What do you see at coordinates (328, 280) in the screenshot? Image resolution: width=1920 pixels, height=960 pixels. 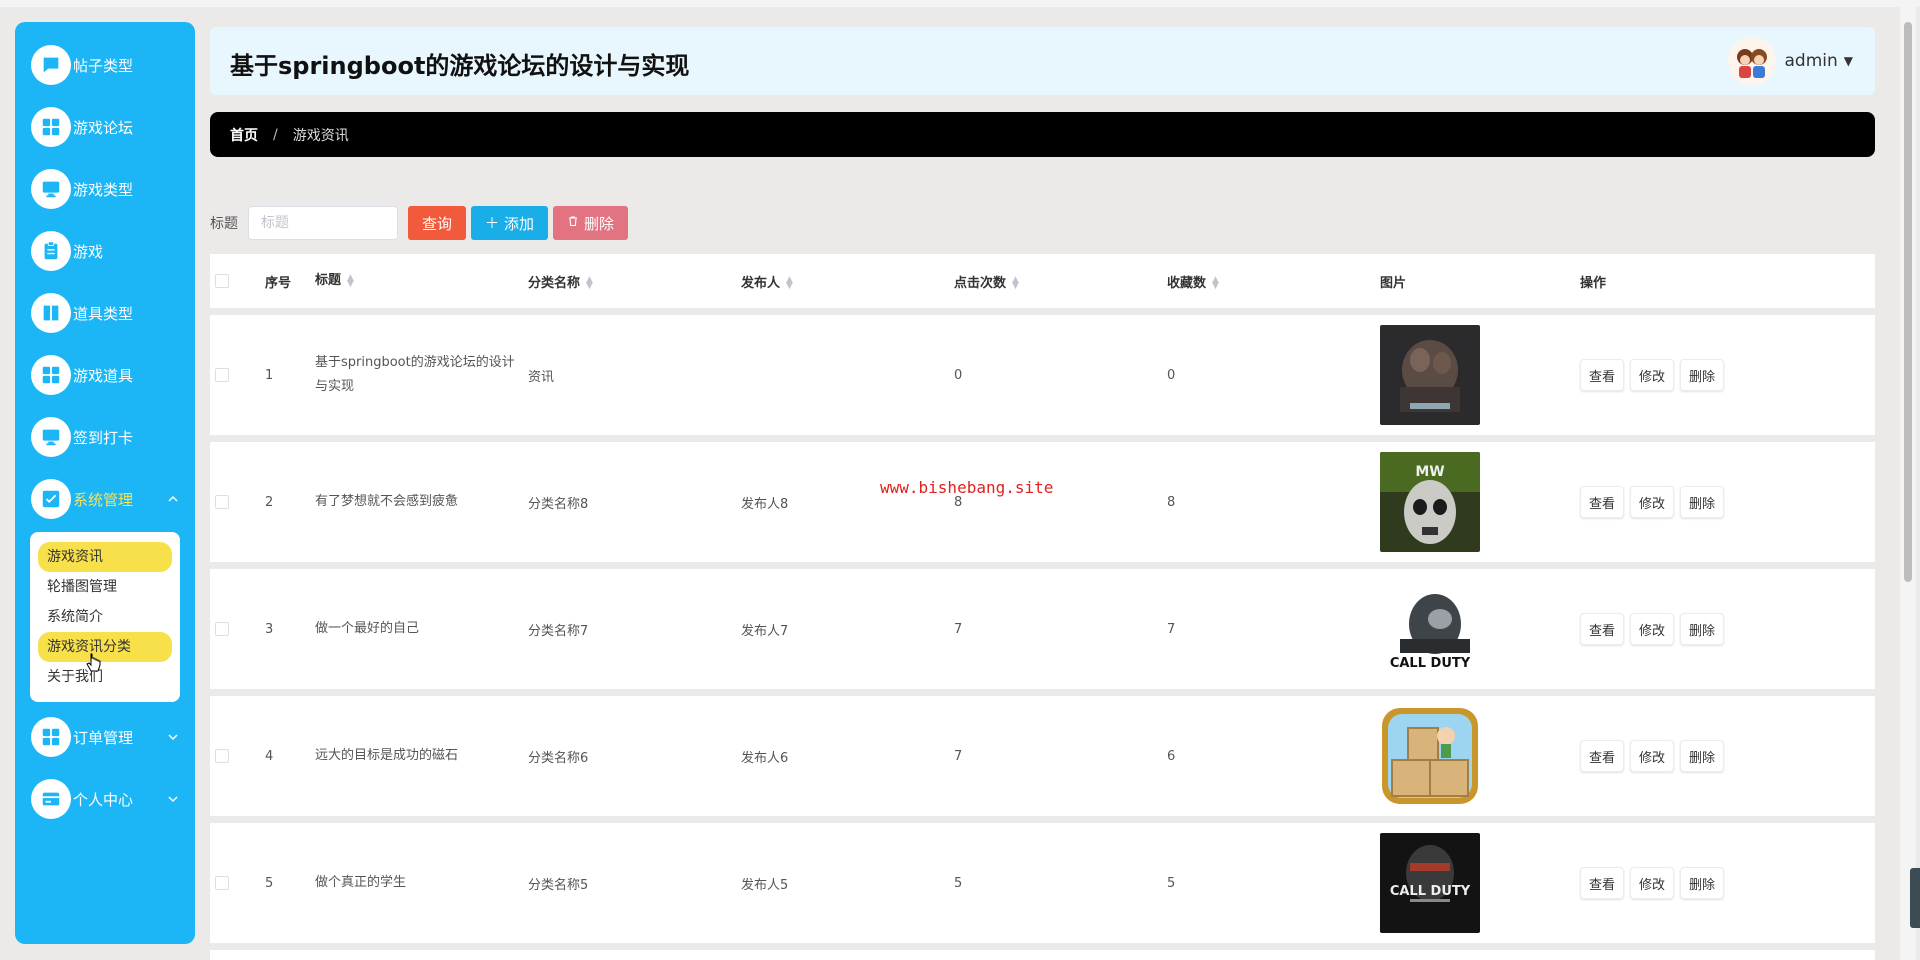 I see `header-title-text: 标题` at bounding box center [328, 280].